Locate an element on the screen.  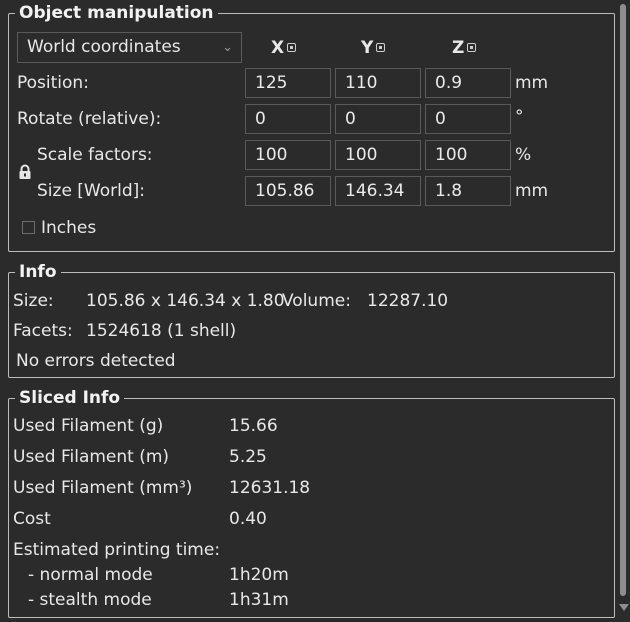
vertical-scrollbar is located at coordinates (623, 311).